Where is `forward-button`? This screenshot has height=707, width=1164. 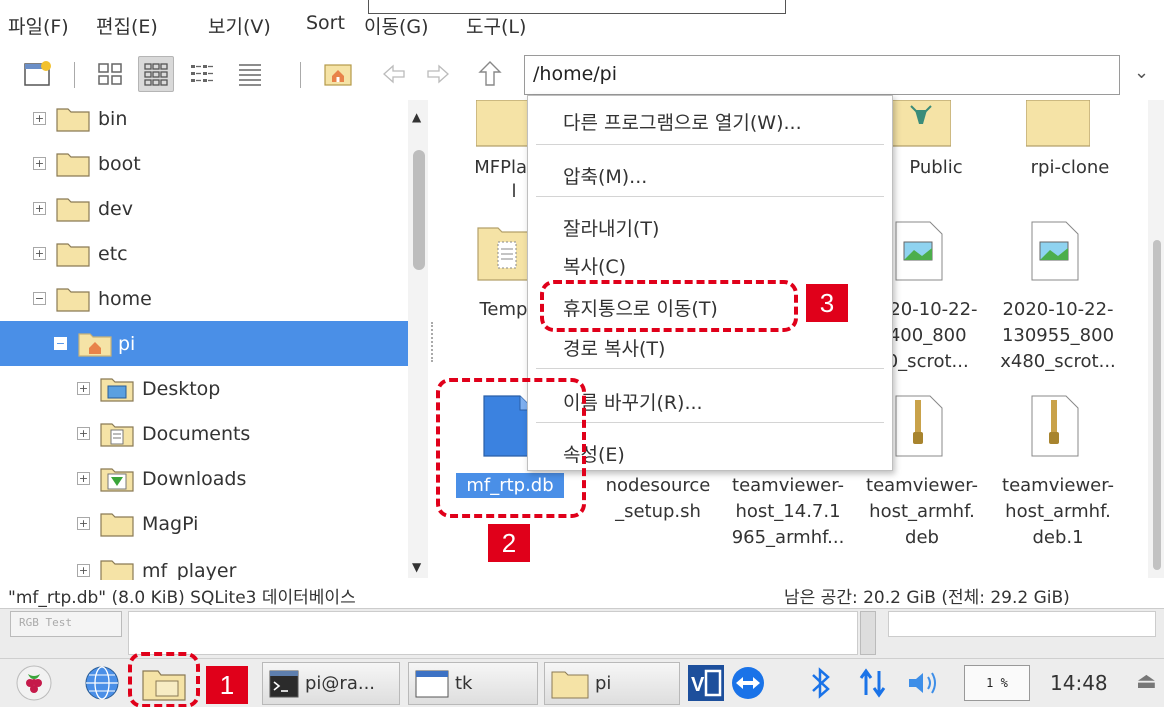
forward-button is located at coordinates (438, 74).